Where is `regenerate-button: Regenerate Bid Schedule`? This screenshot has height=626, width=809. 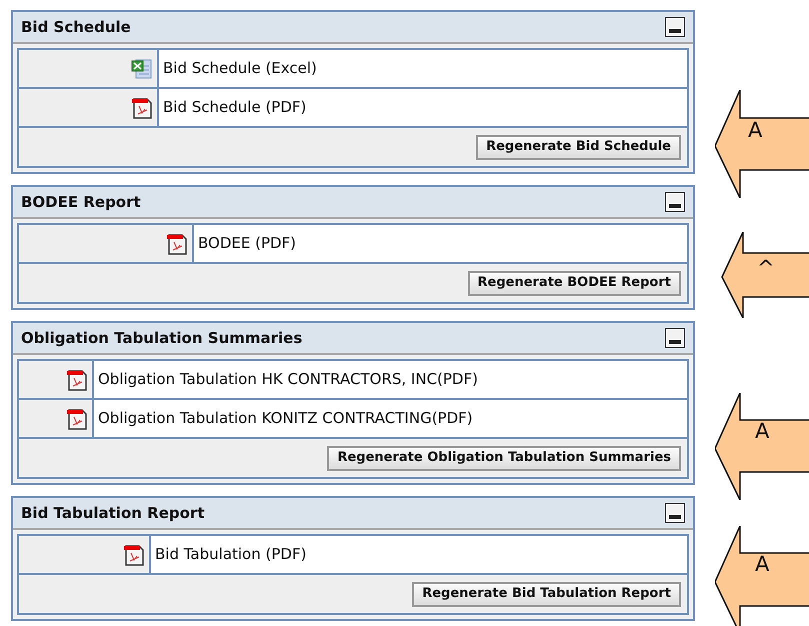 regenerate-button: Regenerate Bid Schedule is located at coordinates (578, 147).